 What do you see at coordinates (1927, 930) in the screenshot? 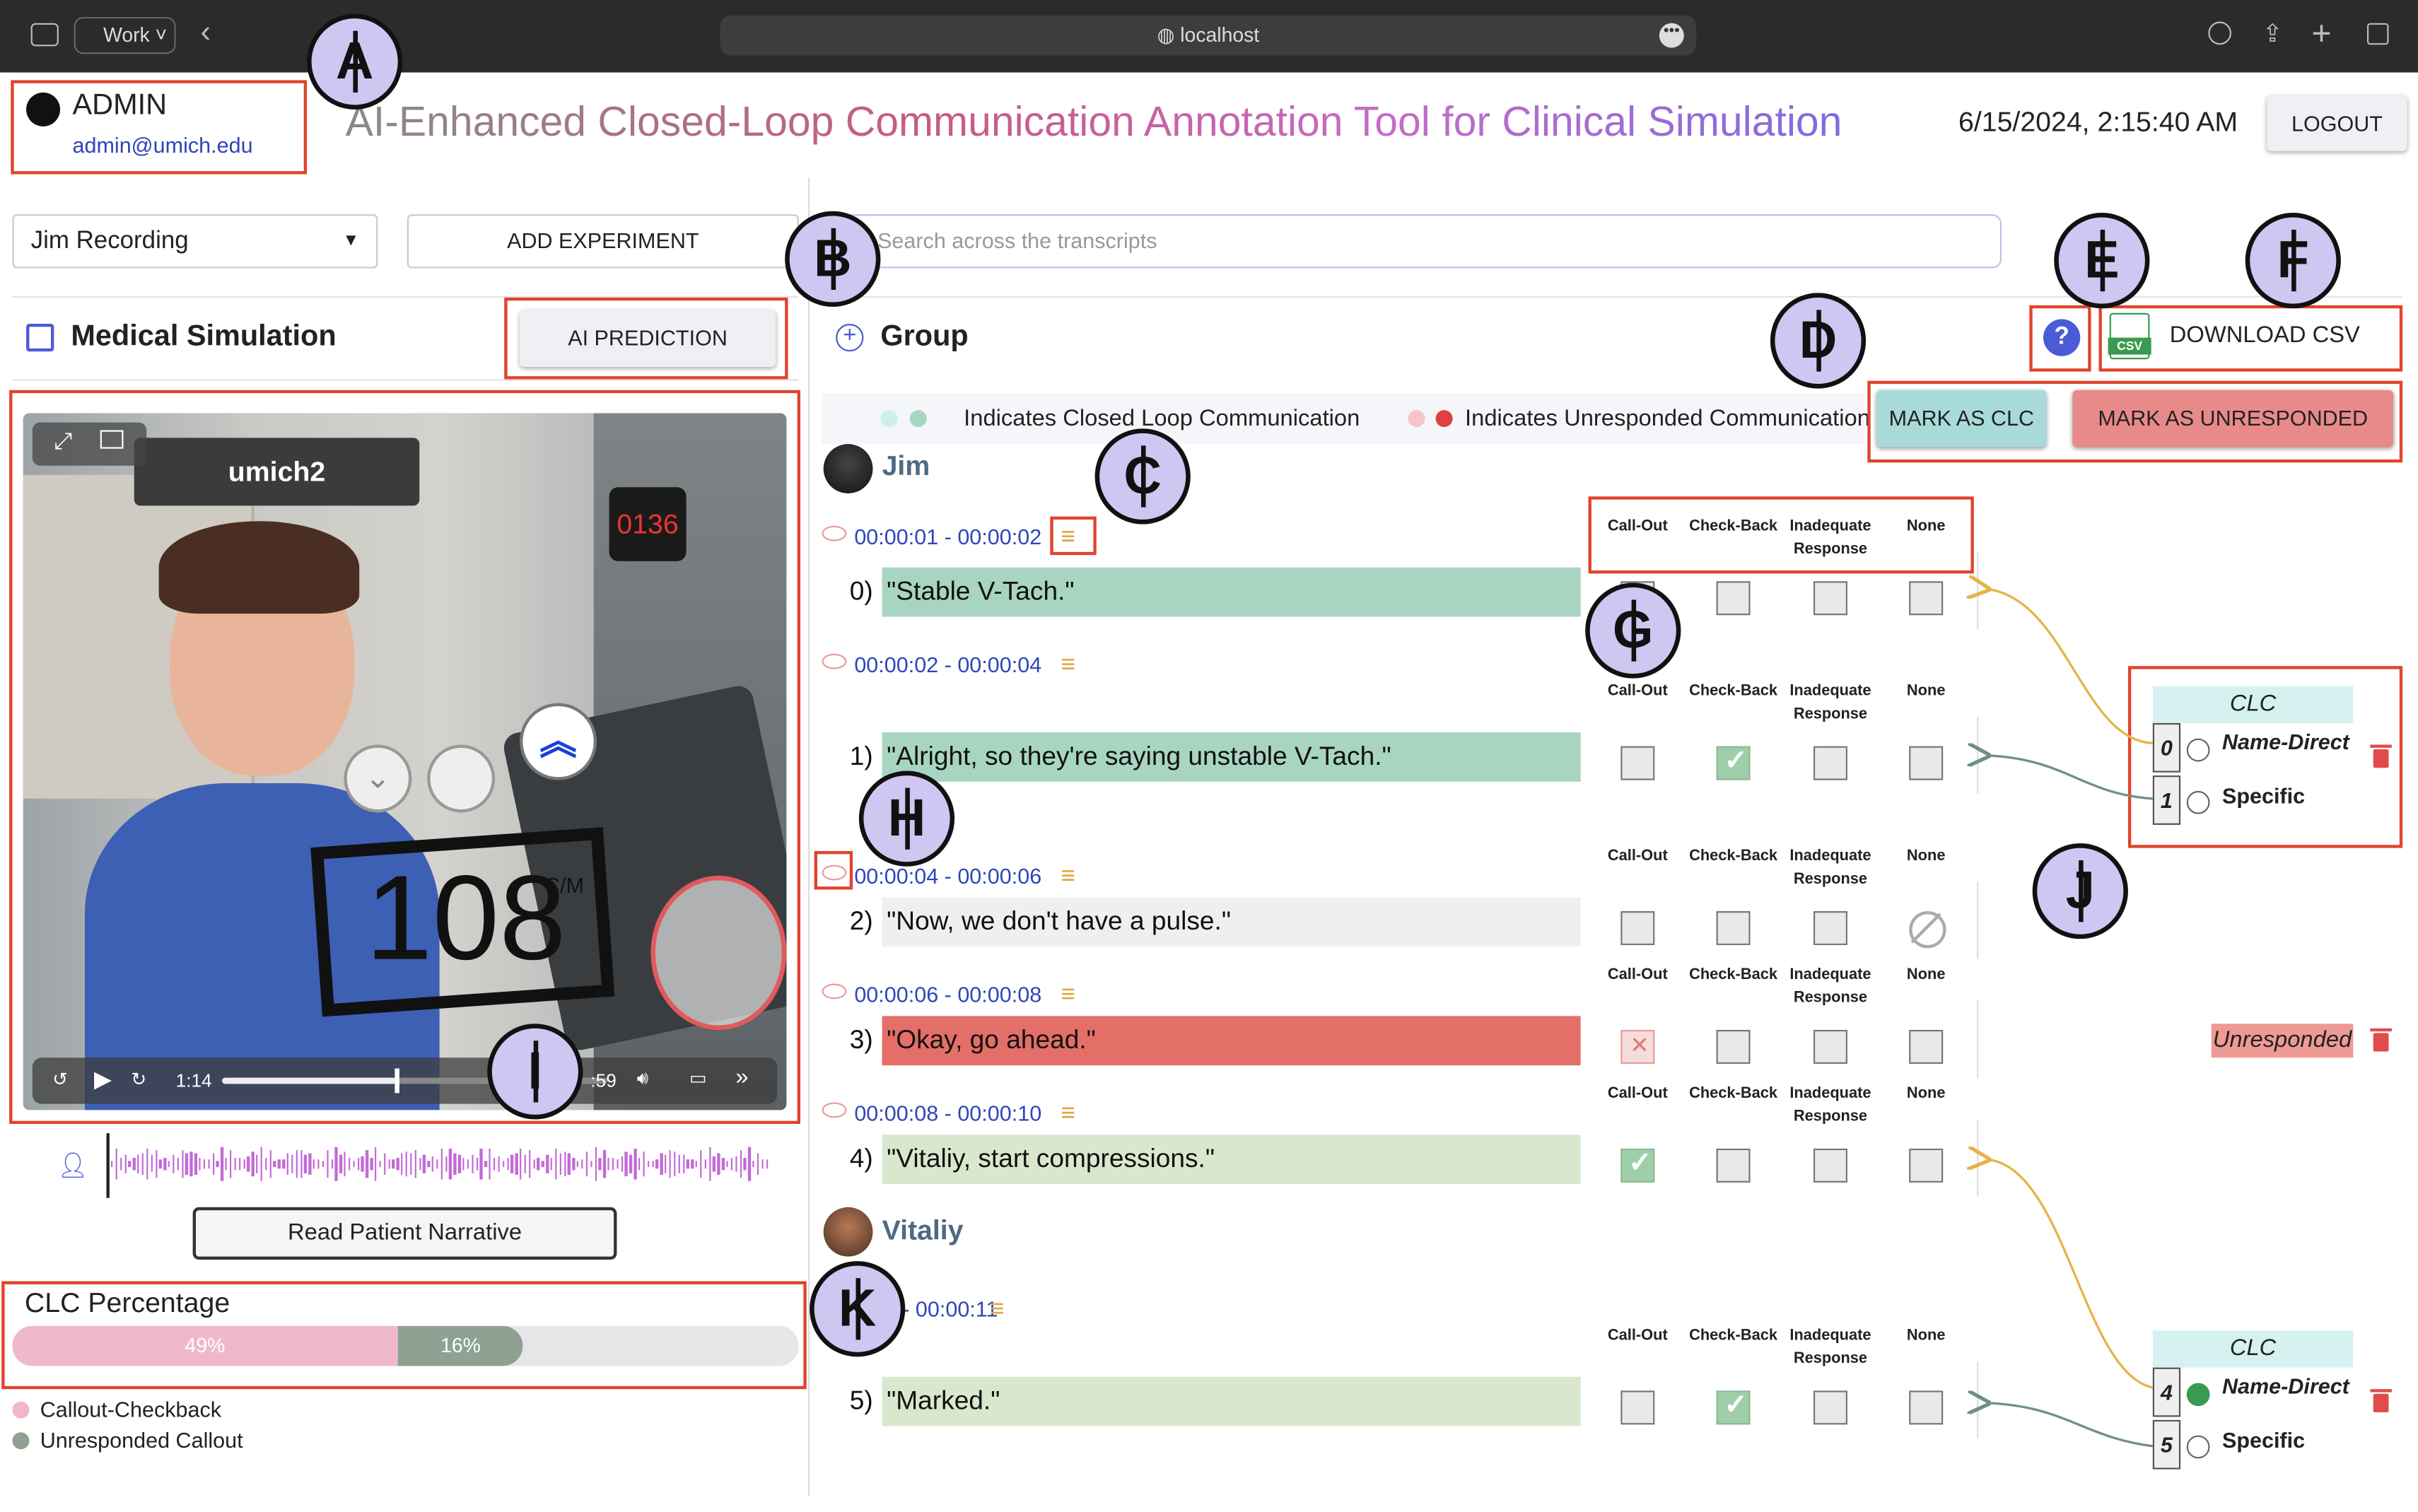
I see `none-disabled-icon` at bounding box center [1927, 930].